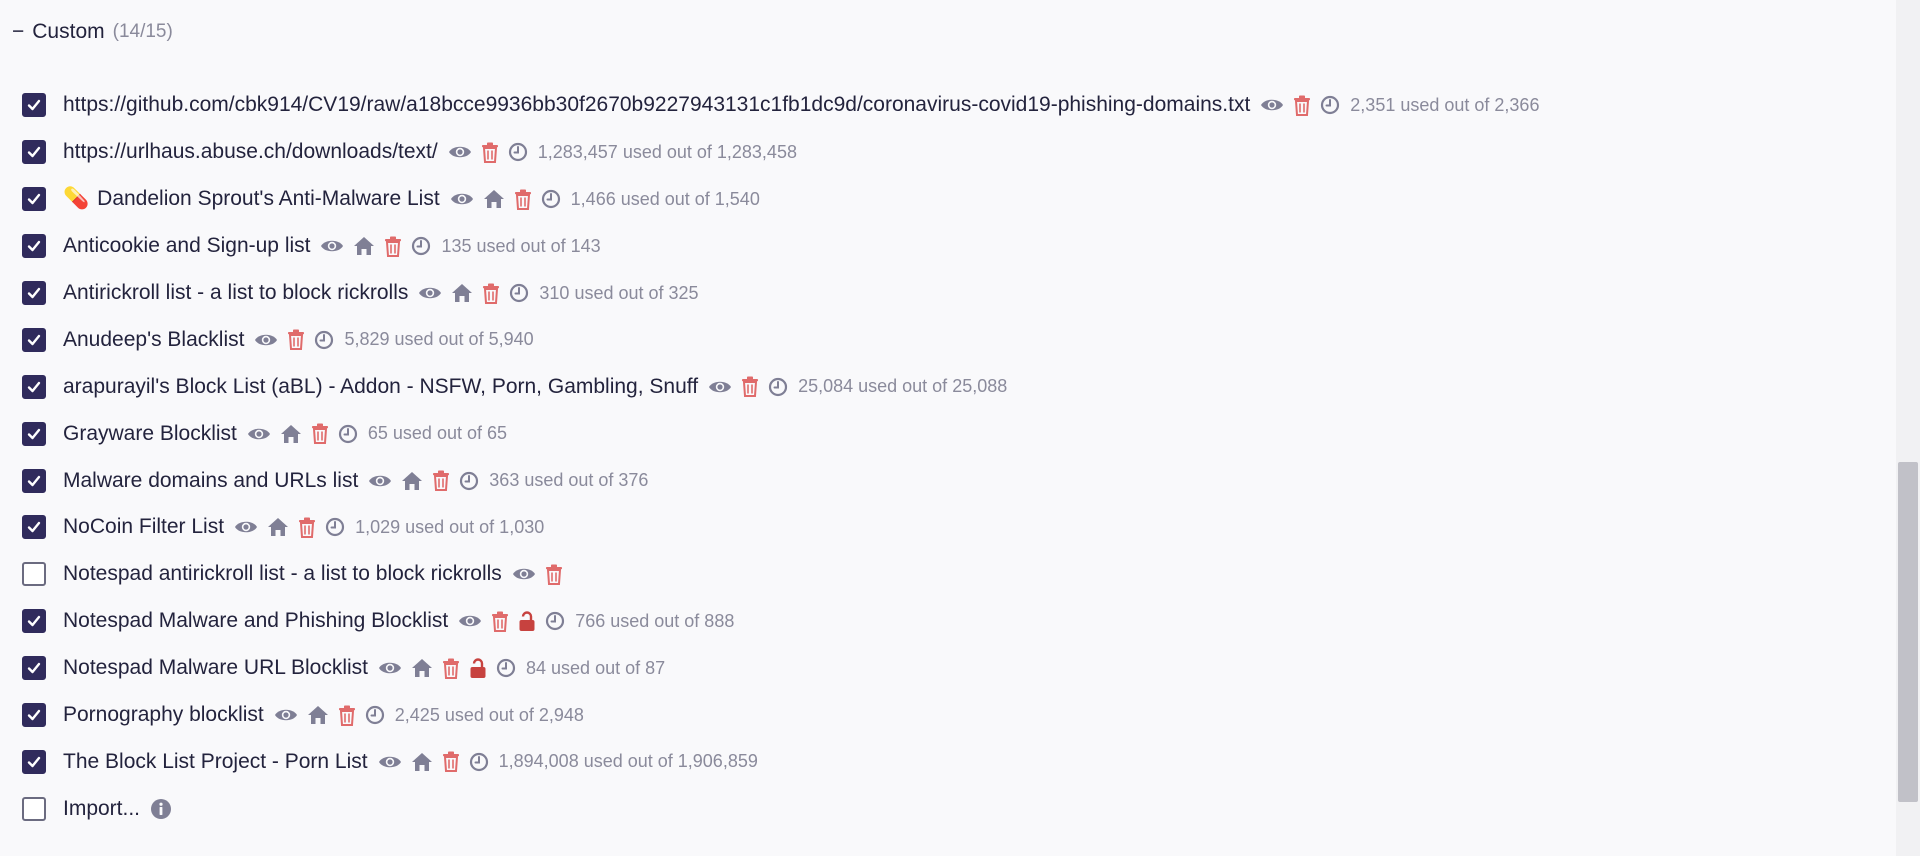 The height and width of the screenshot is (856, 1920). I want to click on filter-name: Anudeep's Blacklist, so click(153, 340).